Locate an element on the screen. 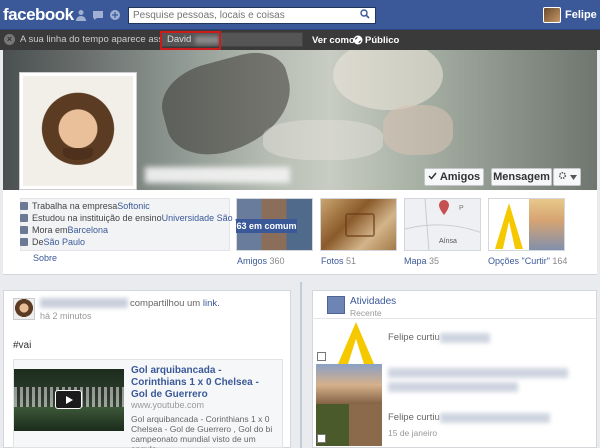 Image resolution: width=600 pixels, height=448 pixels. map-graphic: P Aínsa is located at coordinates (442, 224).